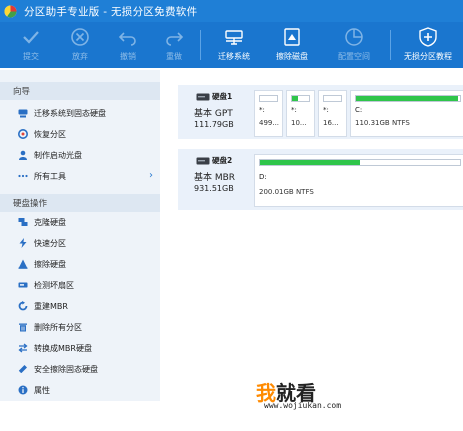  I want to click on title-bar: 分区助手专业版 - 无损分区免费软件, so click(231, 11).